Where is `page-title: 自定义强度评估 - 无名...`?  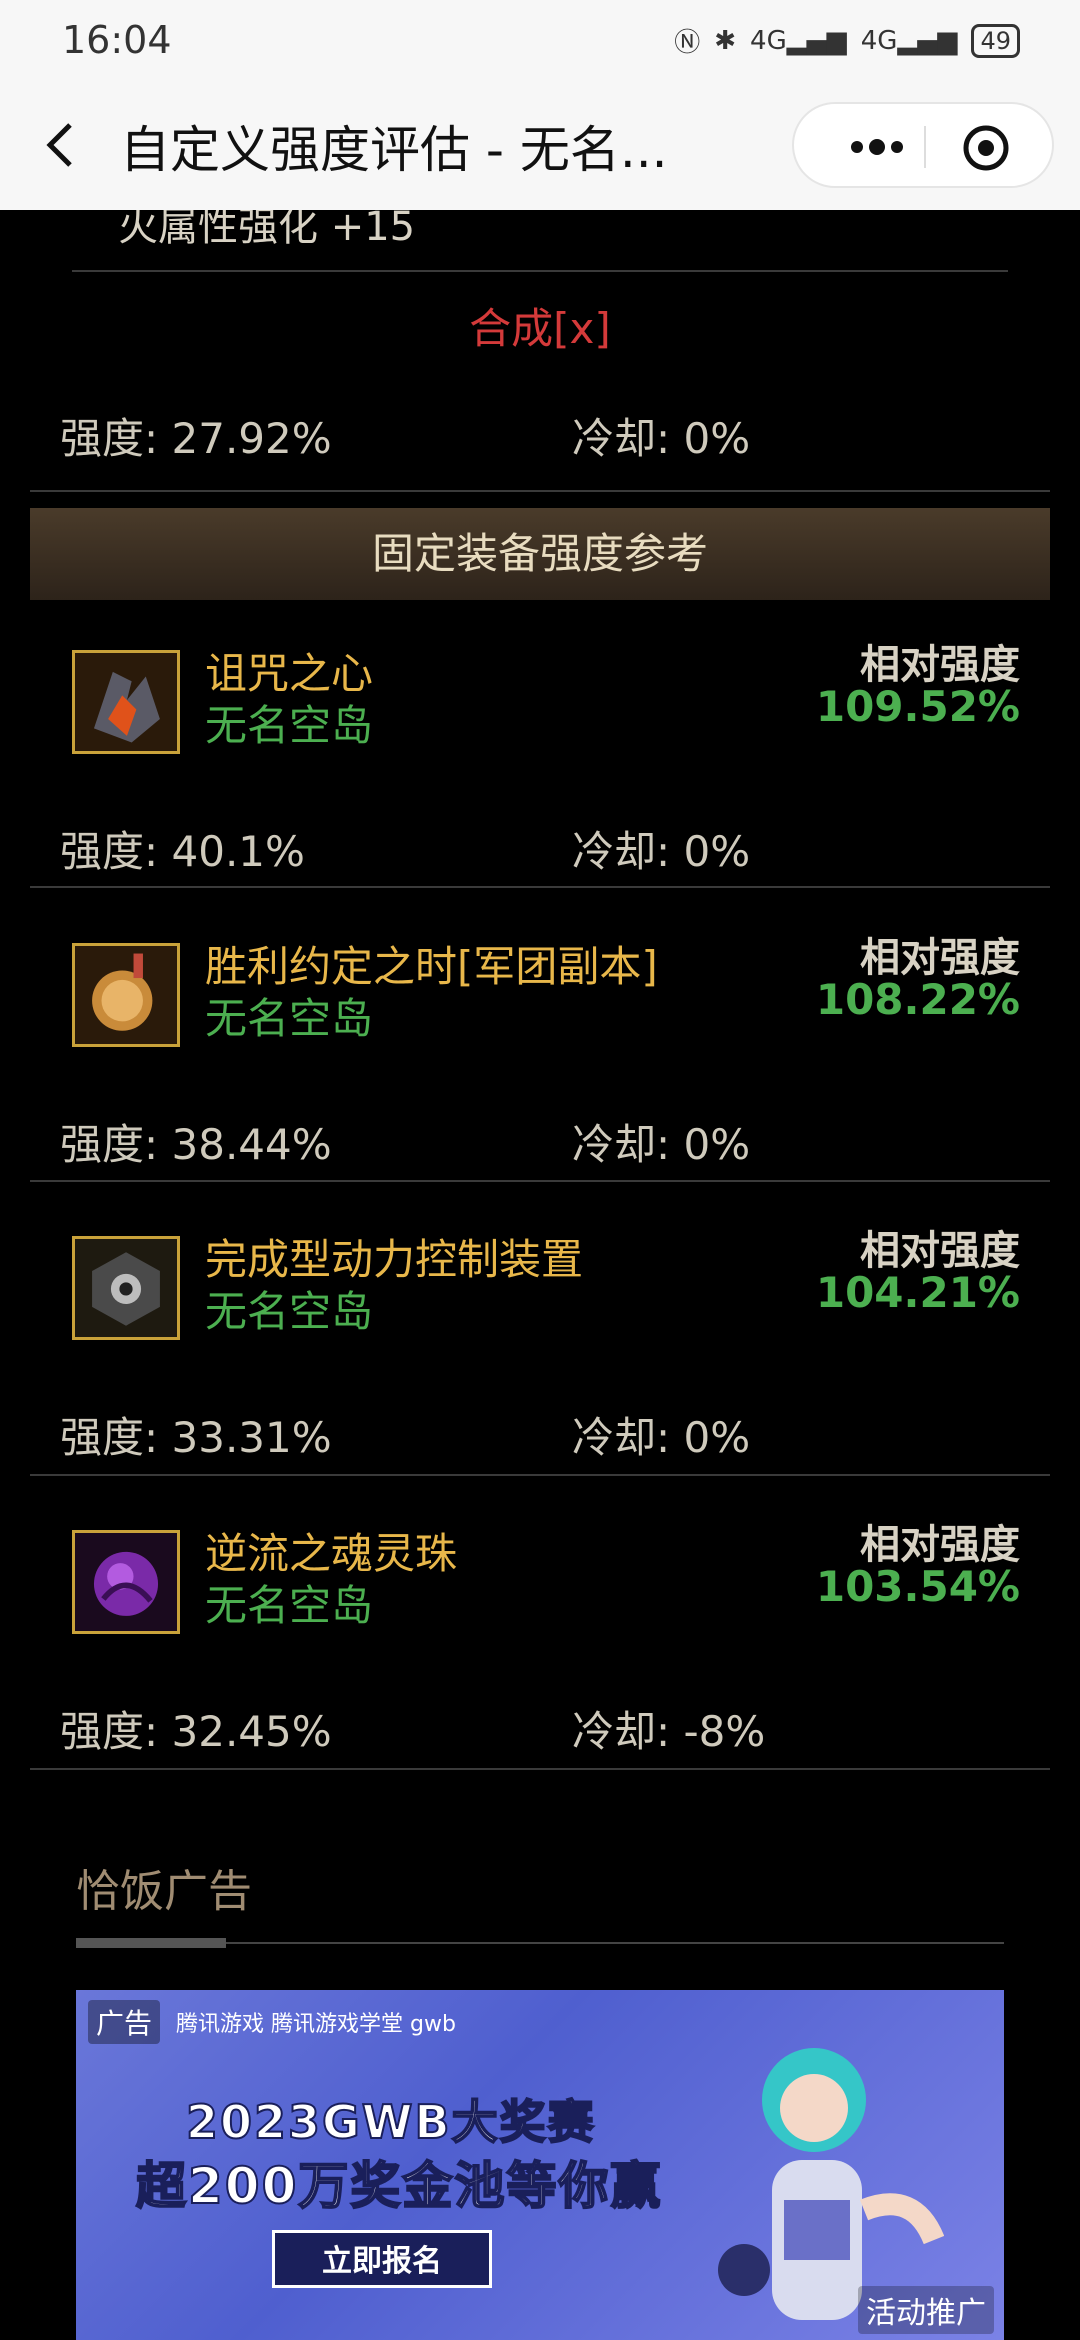
page-title: 自定义强度评估 - 无名... is located at coordinates (394, 150).